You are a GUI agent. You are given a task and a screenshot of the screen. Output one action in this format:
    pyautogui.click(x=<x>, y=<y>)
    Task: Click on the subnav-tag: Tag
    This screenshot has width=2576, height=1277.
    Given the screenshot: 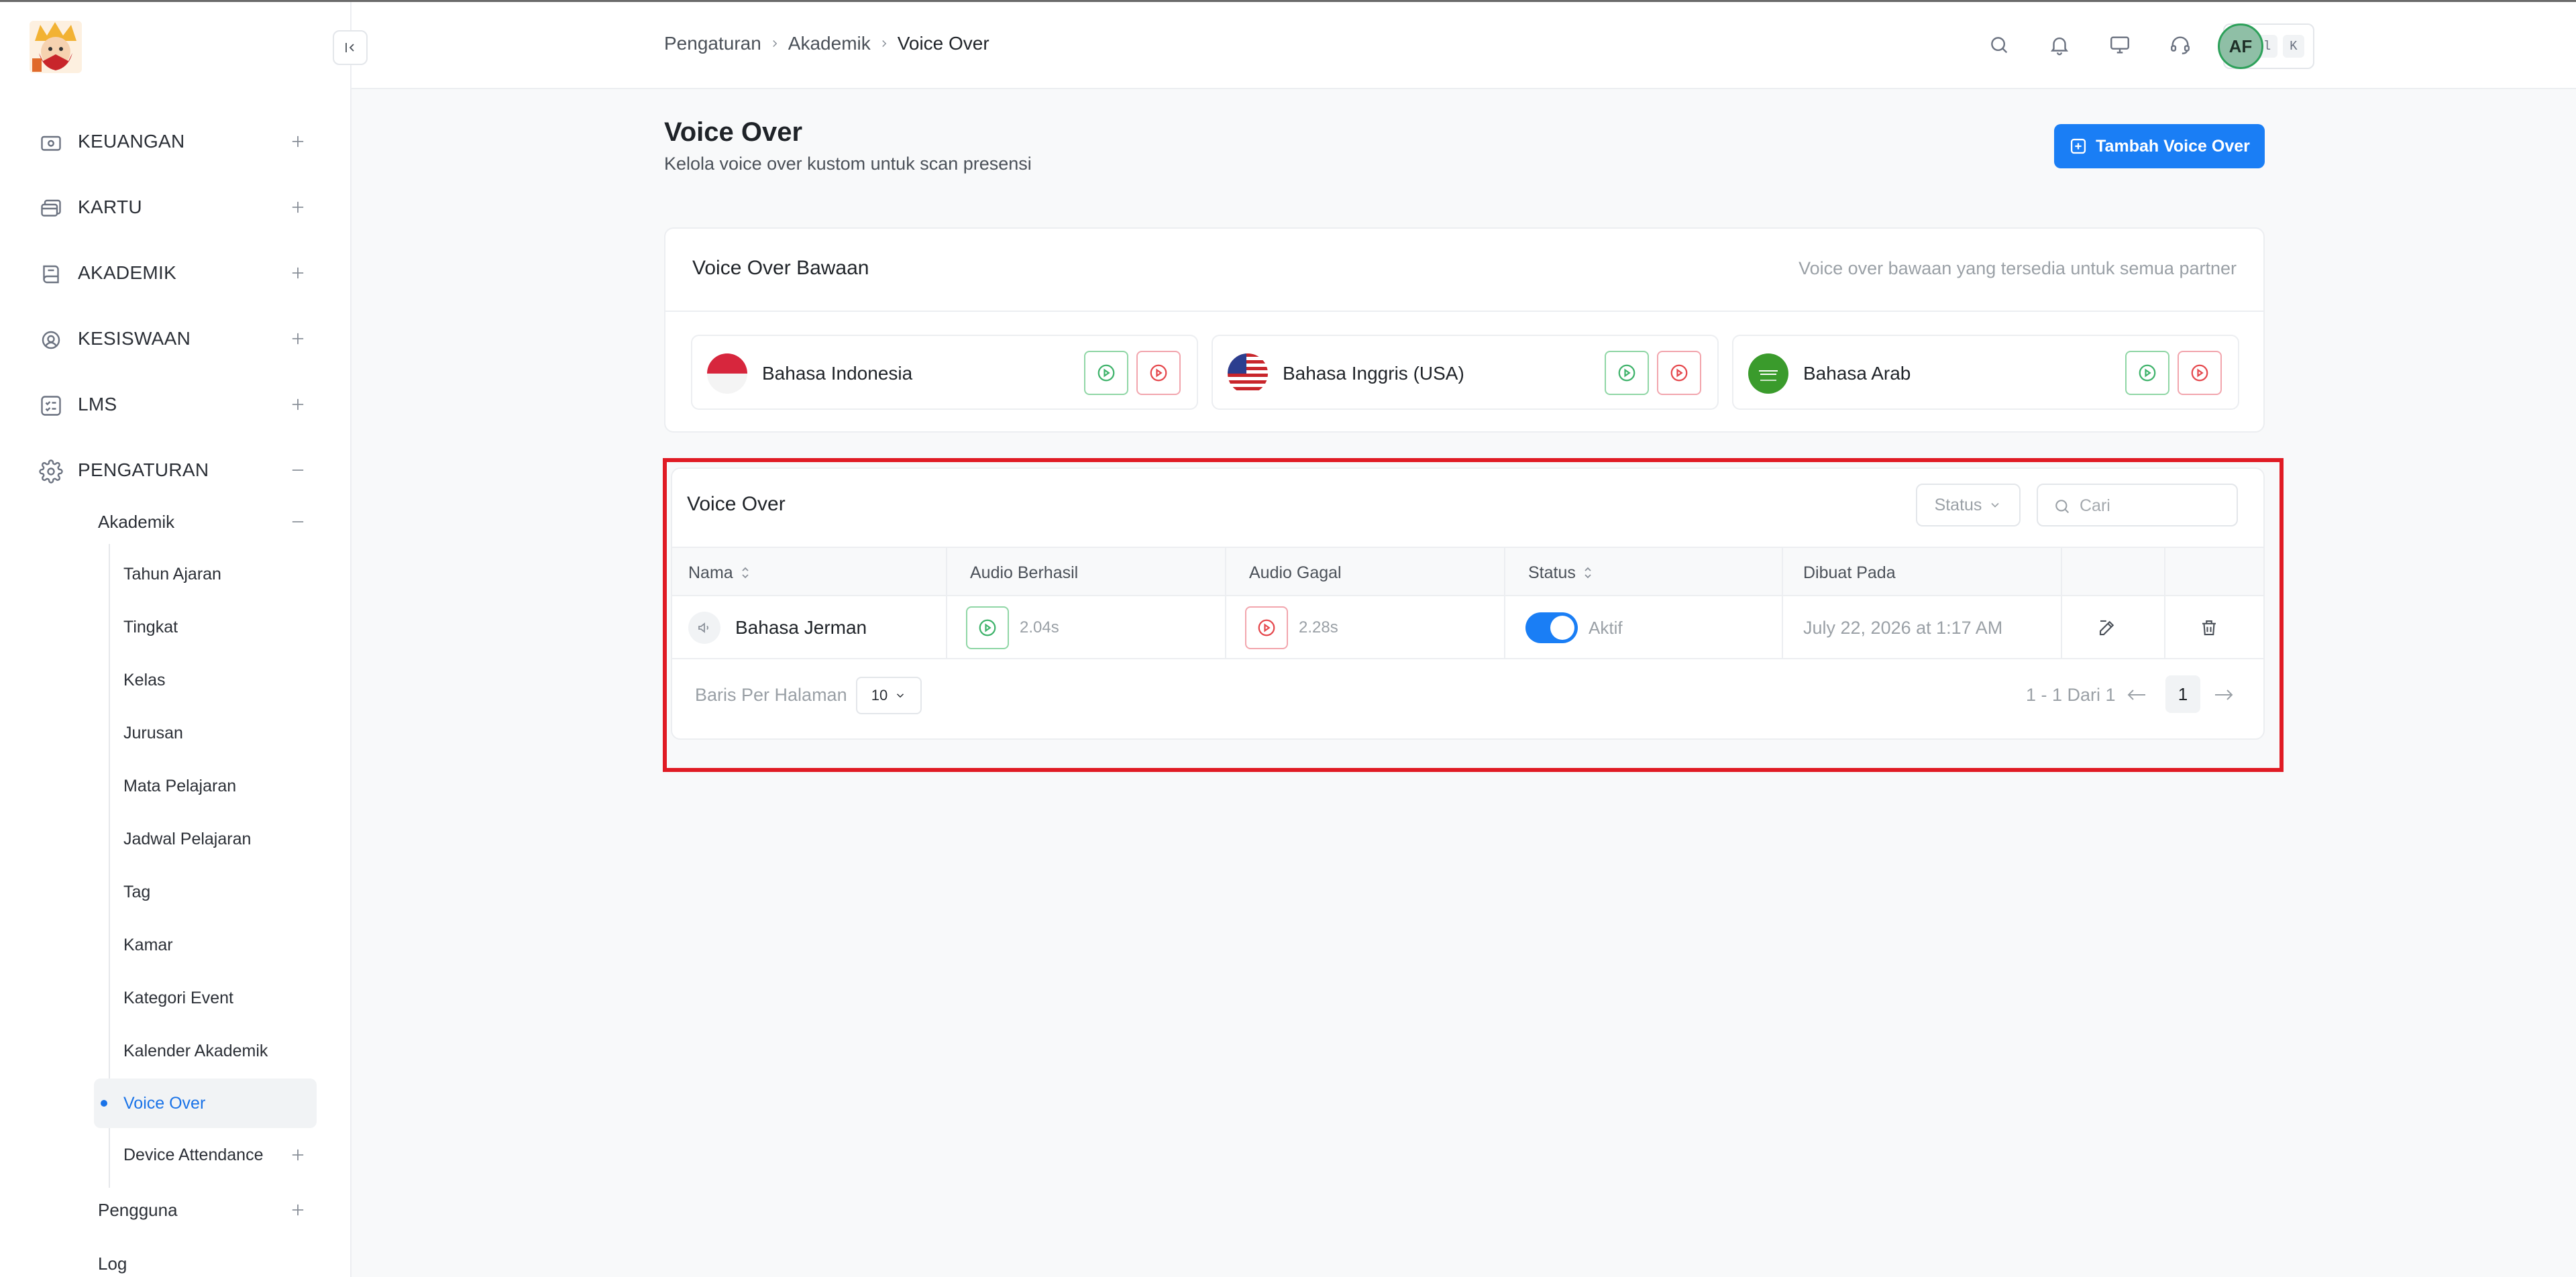 What is the action you would take?
    pyautogui.click(x=220, y=892)
    